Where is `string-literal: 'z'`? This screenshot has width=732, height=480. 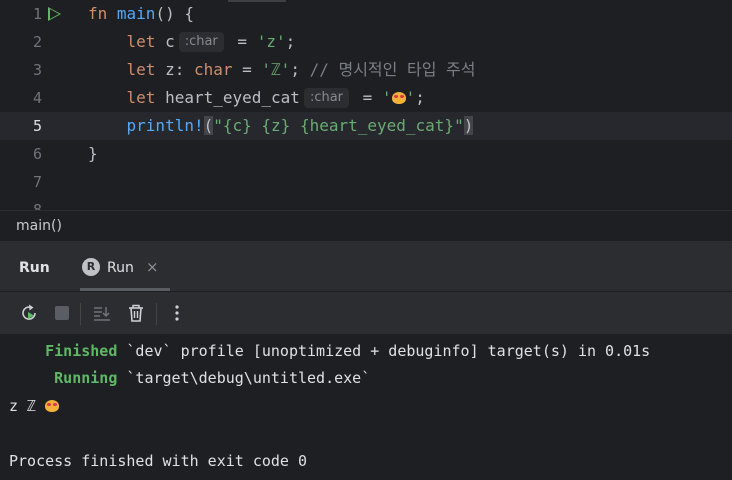 string-literal: 'z' is located at coordinates (271, 41).